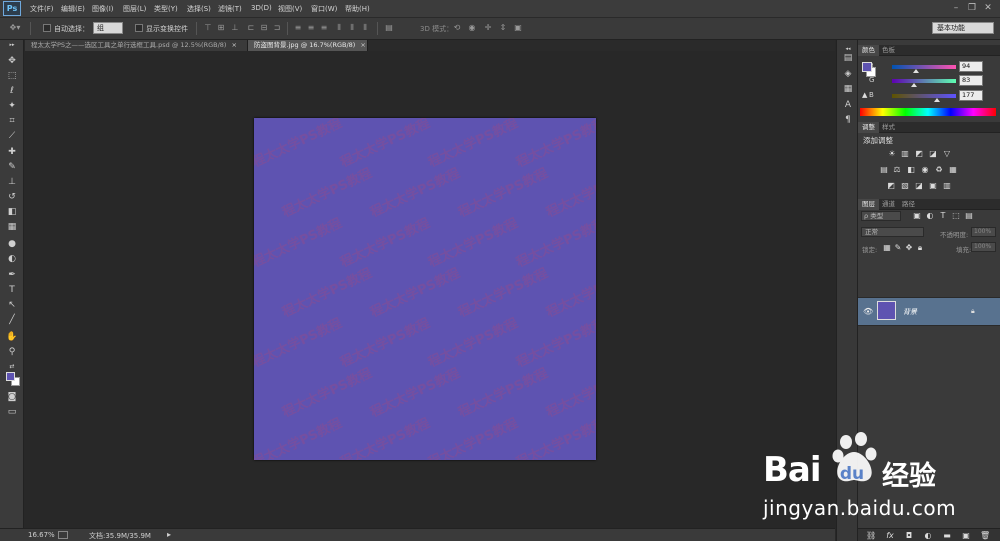  I want to click on blue-value-field: 177, so click(971, 95).